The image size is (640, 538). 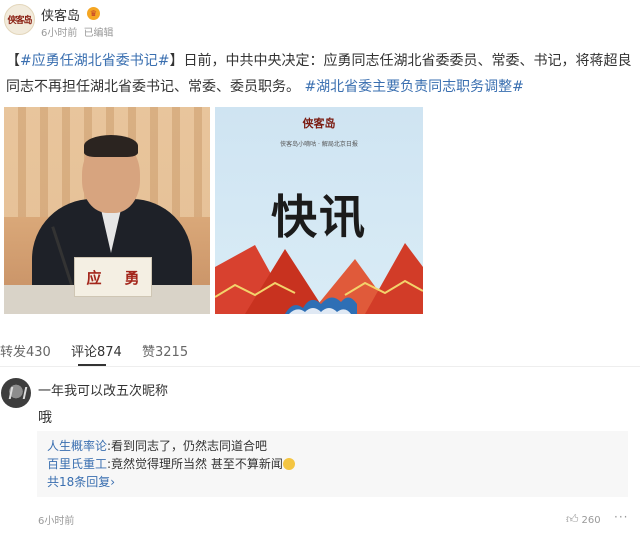 I want to click on topic-link-primary: #应勇任湖北省委书记#, so click(x=94, y=61).